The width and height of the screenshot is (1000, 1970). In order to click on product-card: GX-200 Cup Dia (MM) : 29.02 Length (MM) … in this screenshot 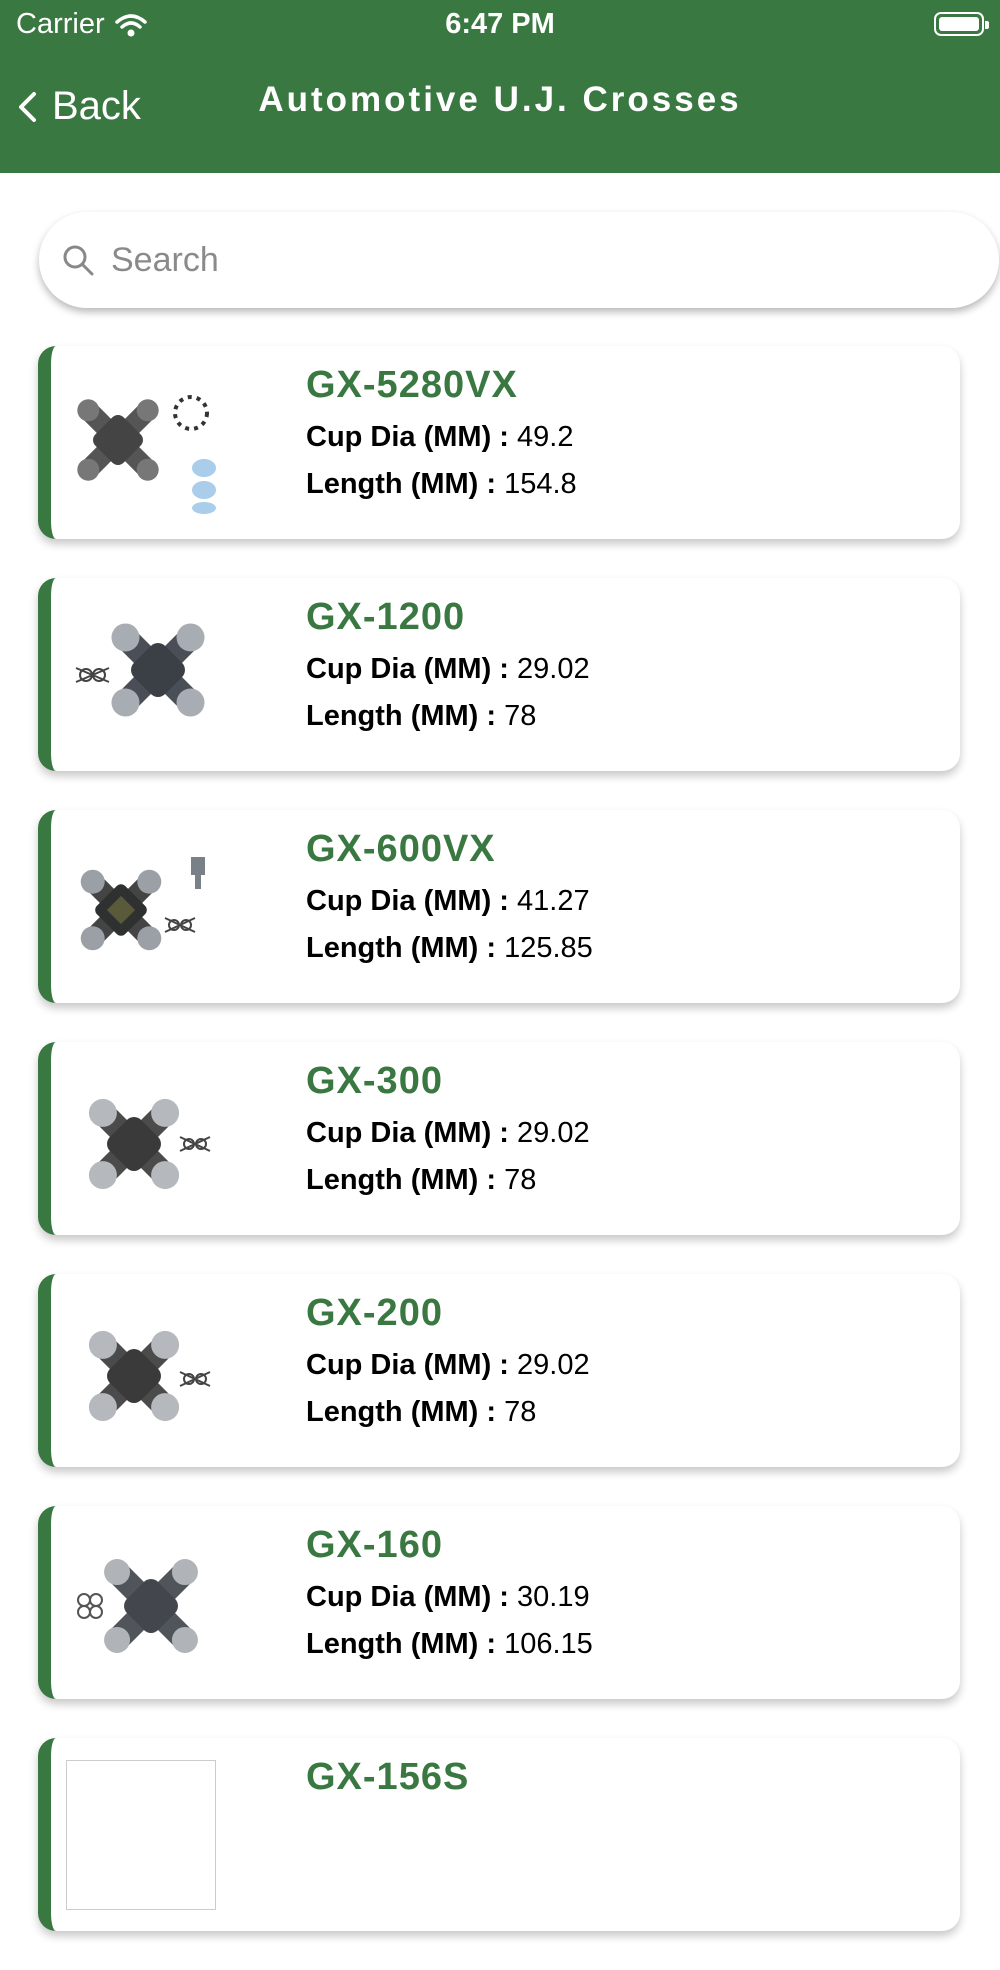, I will do `click(499, 1370)`.